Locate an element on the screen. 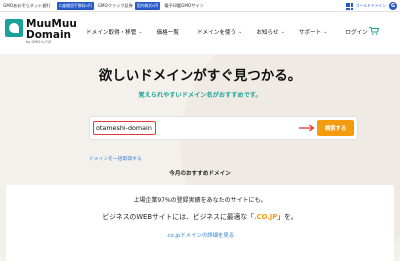 Image resolution: width=400 pixels, height=261 pixels. nav-item-use-domain: ドメインを使う ⌄ is located at coordinates (219, 32).